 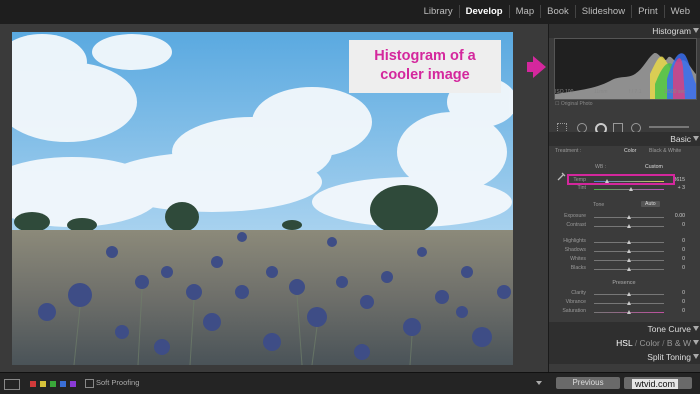 What do you see at coordinates (621, 179) in the screenshot?
I see `temp-highlight-box` at bounding box center [621, 179].